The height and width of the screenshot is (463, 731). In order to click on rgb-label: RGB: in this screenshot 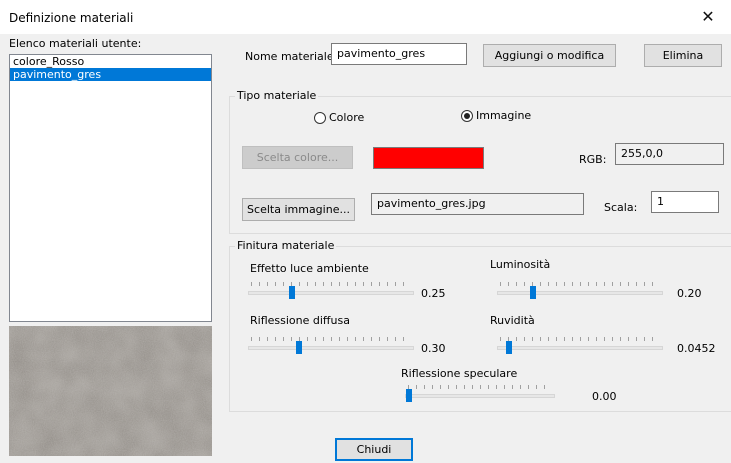, I will do `click(593, 159)`.